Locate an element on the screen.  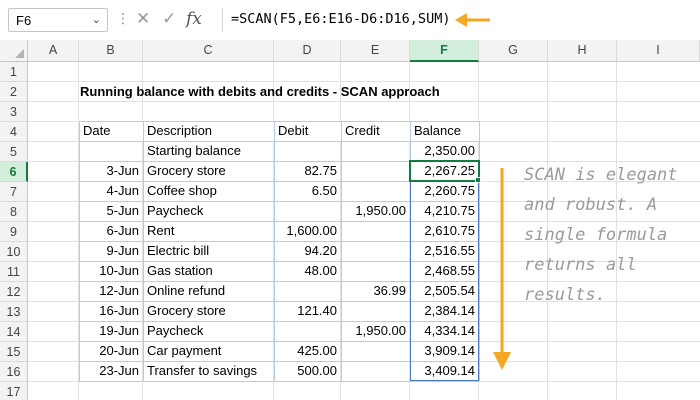
cell-description: Gas station is located at coordinates (208, 271).